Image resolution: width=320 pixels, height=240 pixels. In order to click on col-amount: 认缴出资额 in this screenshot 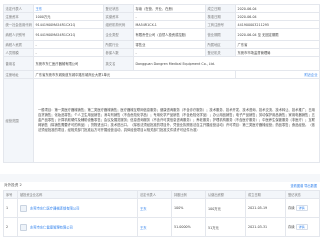, I will do `click(225, 194)`.